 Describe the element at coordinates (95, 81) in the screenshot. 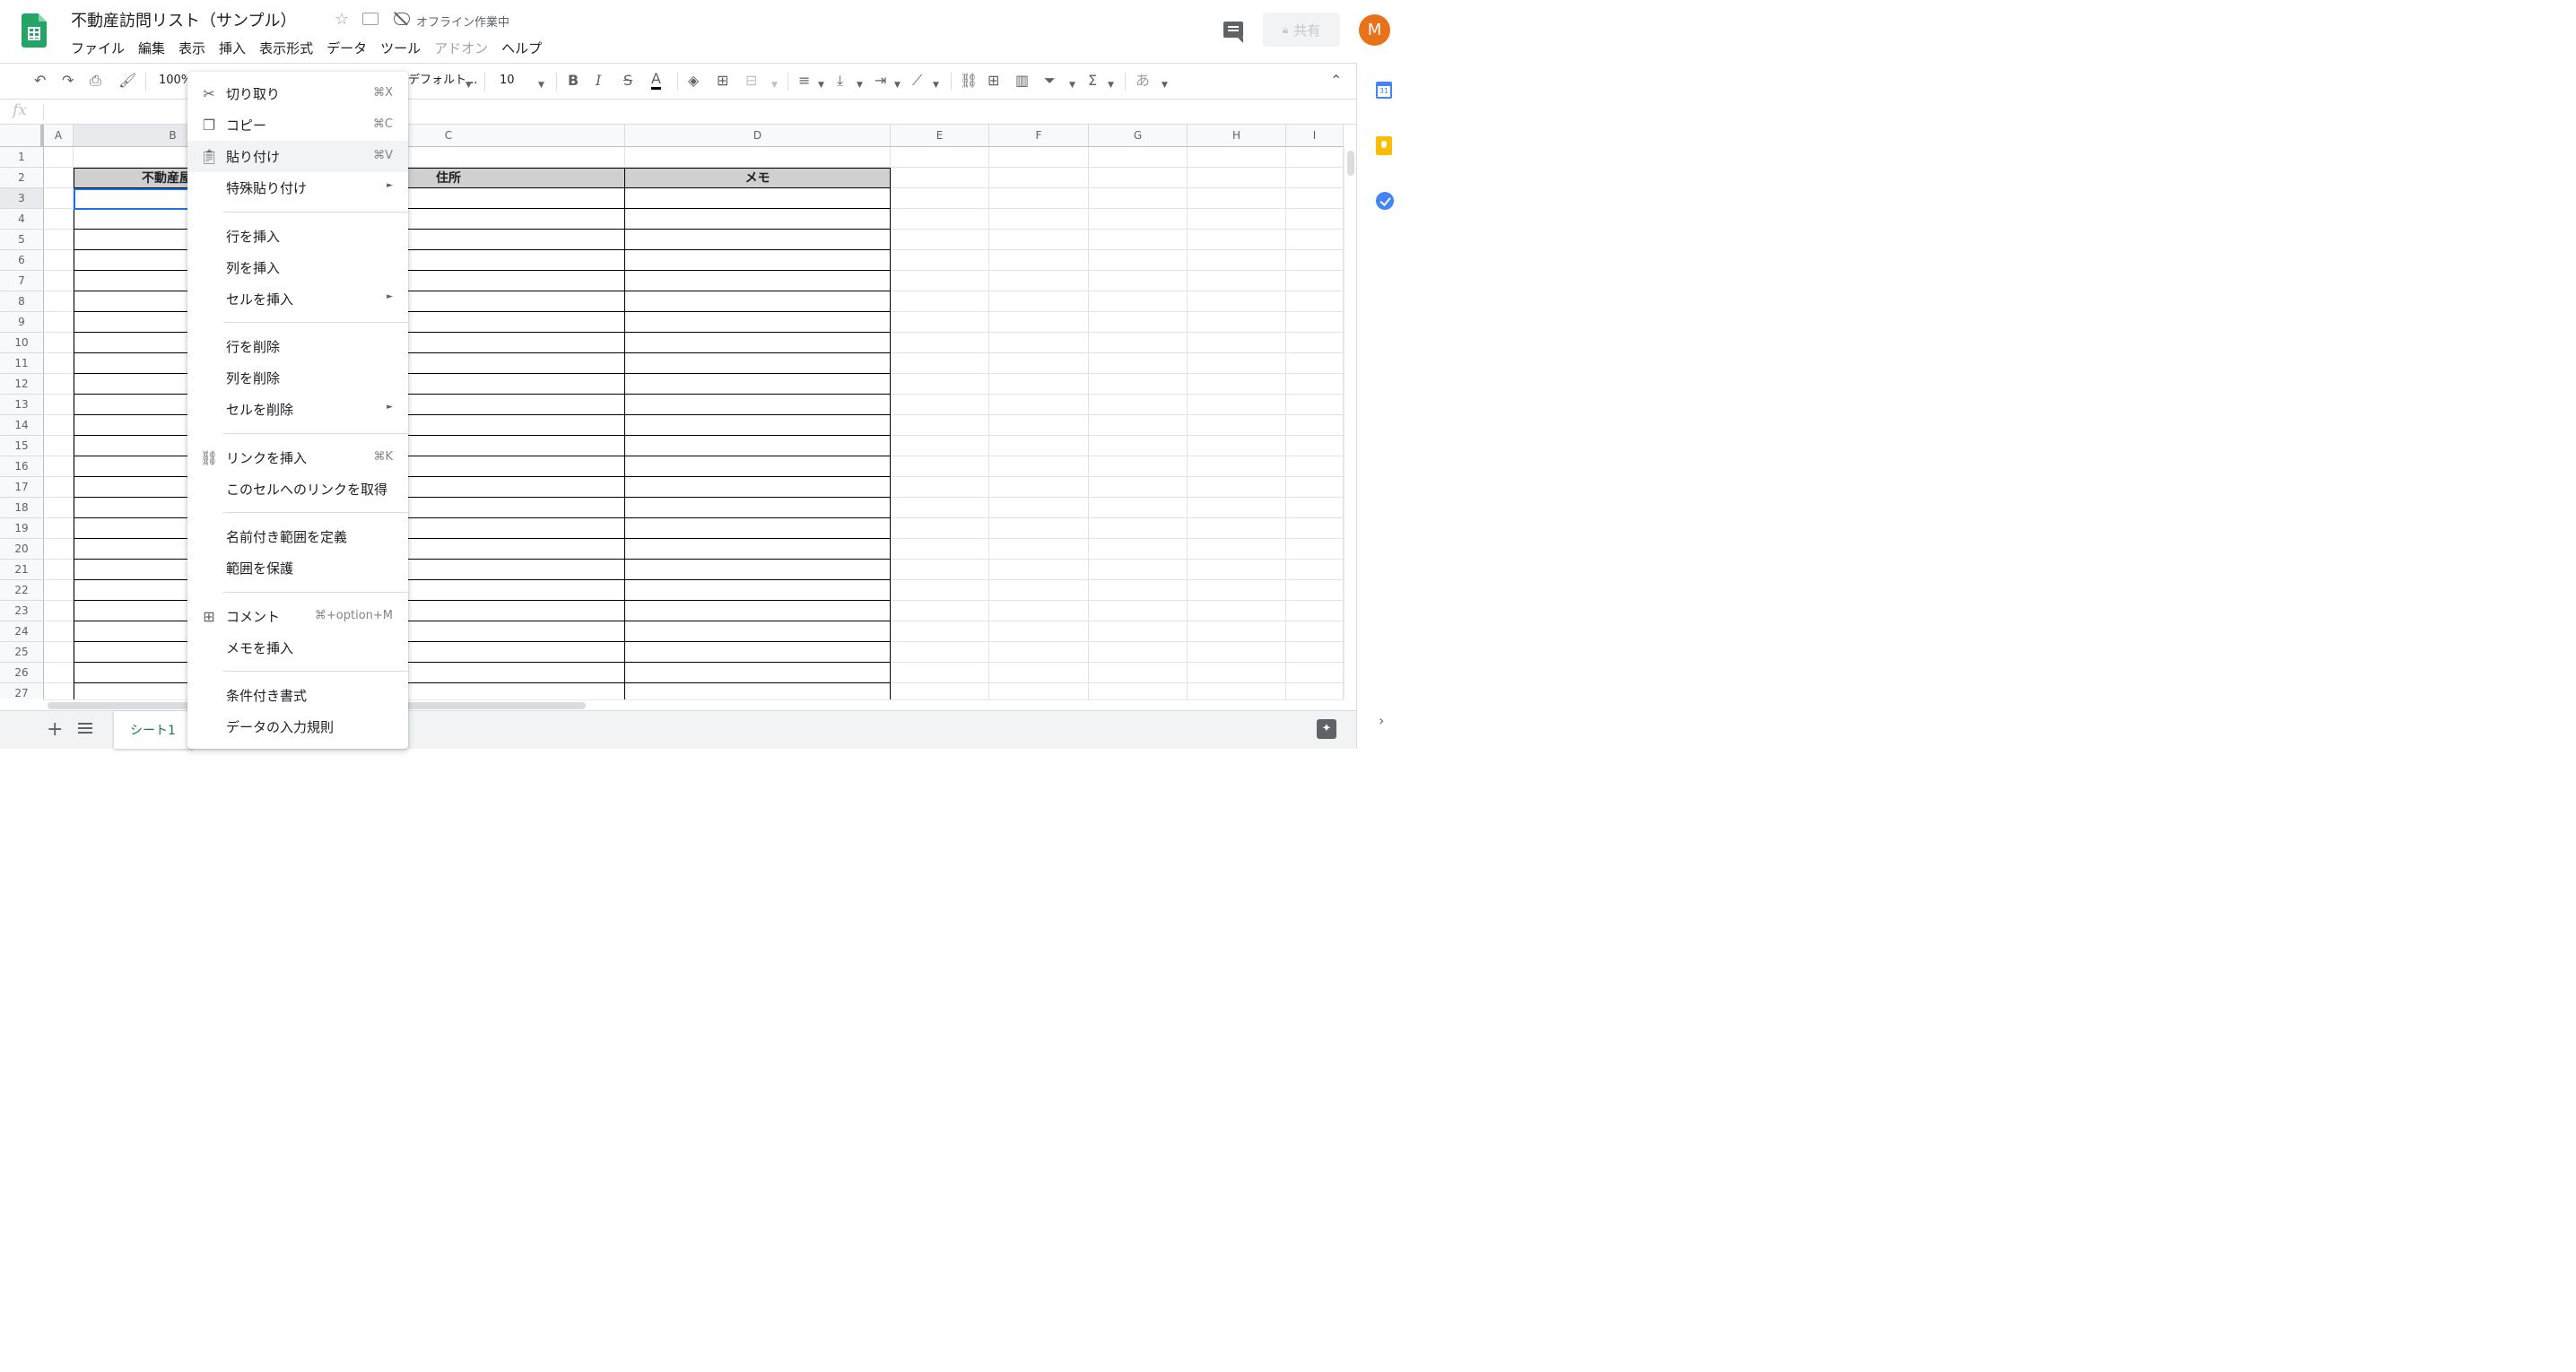

I see `print-icon: ⎙` at that location.